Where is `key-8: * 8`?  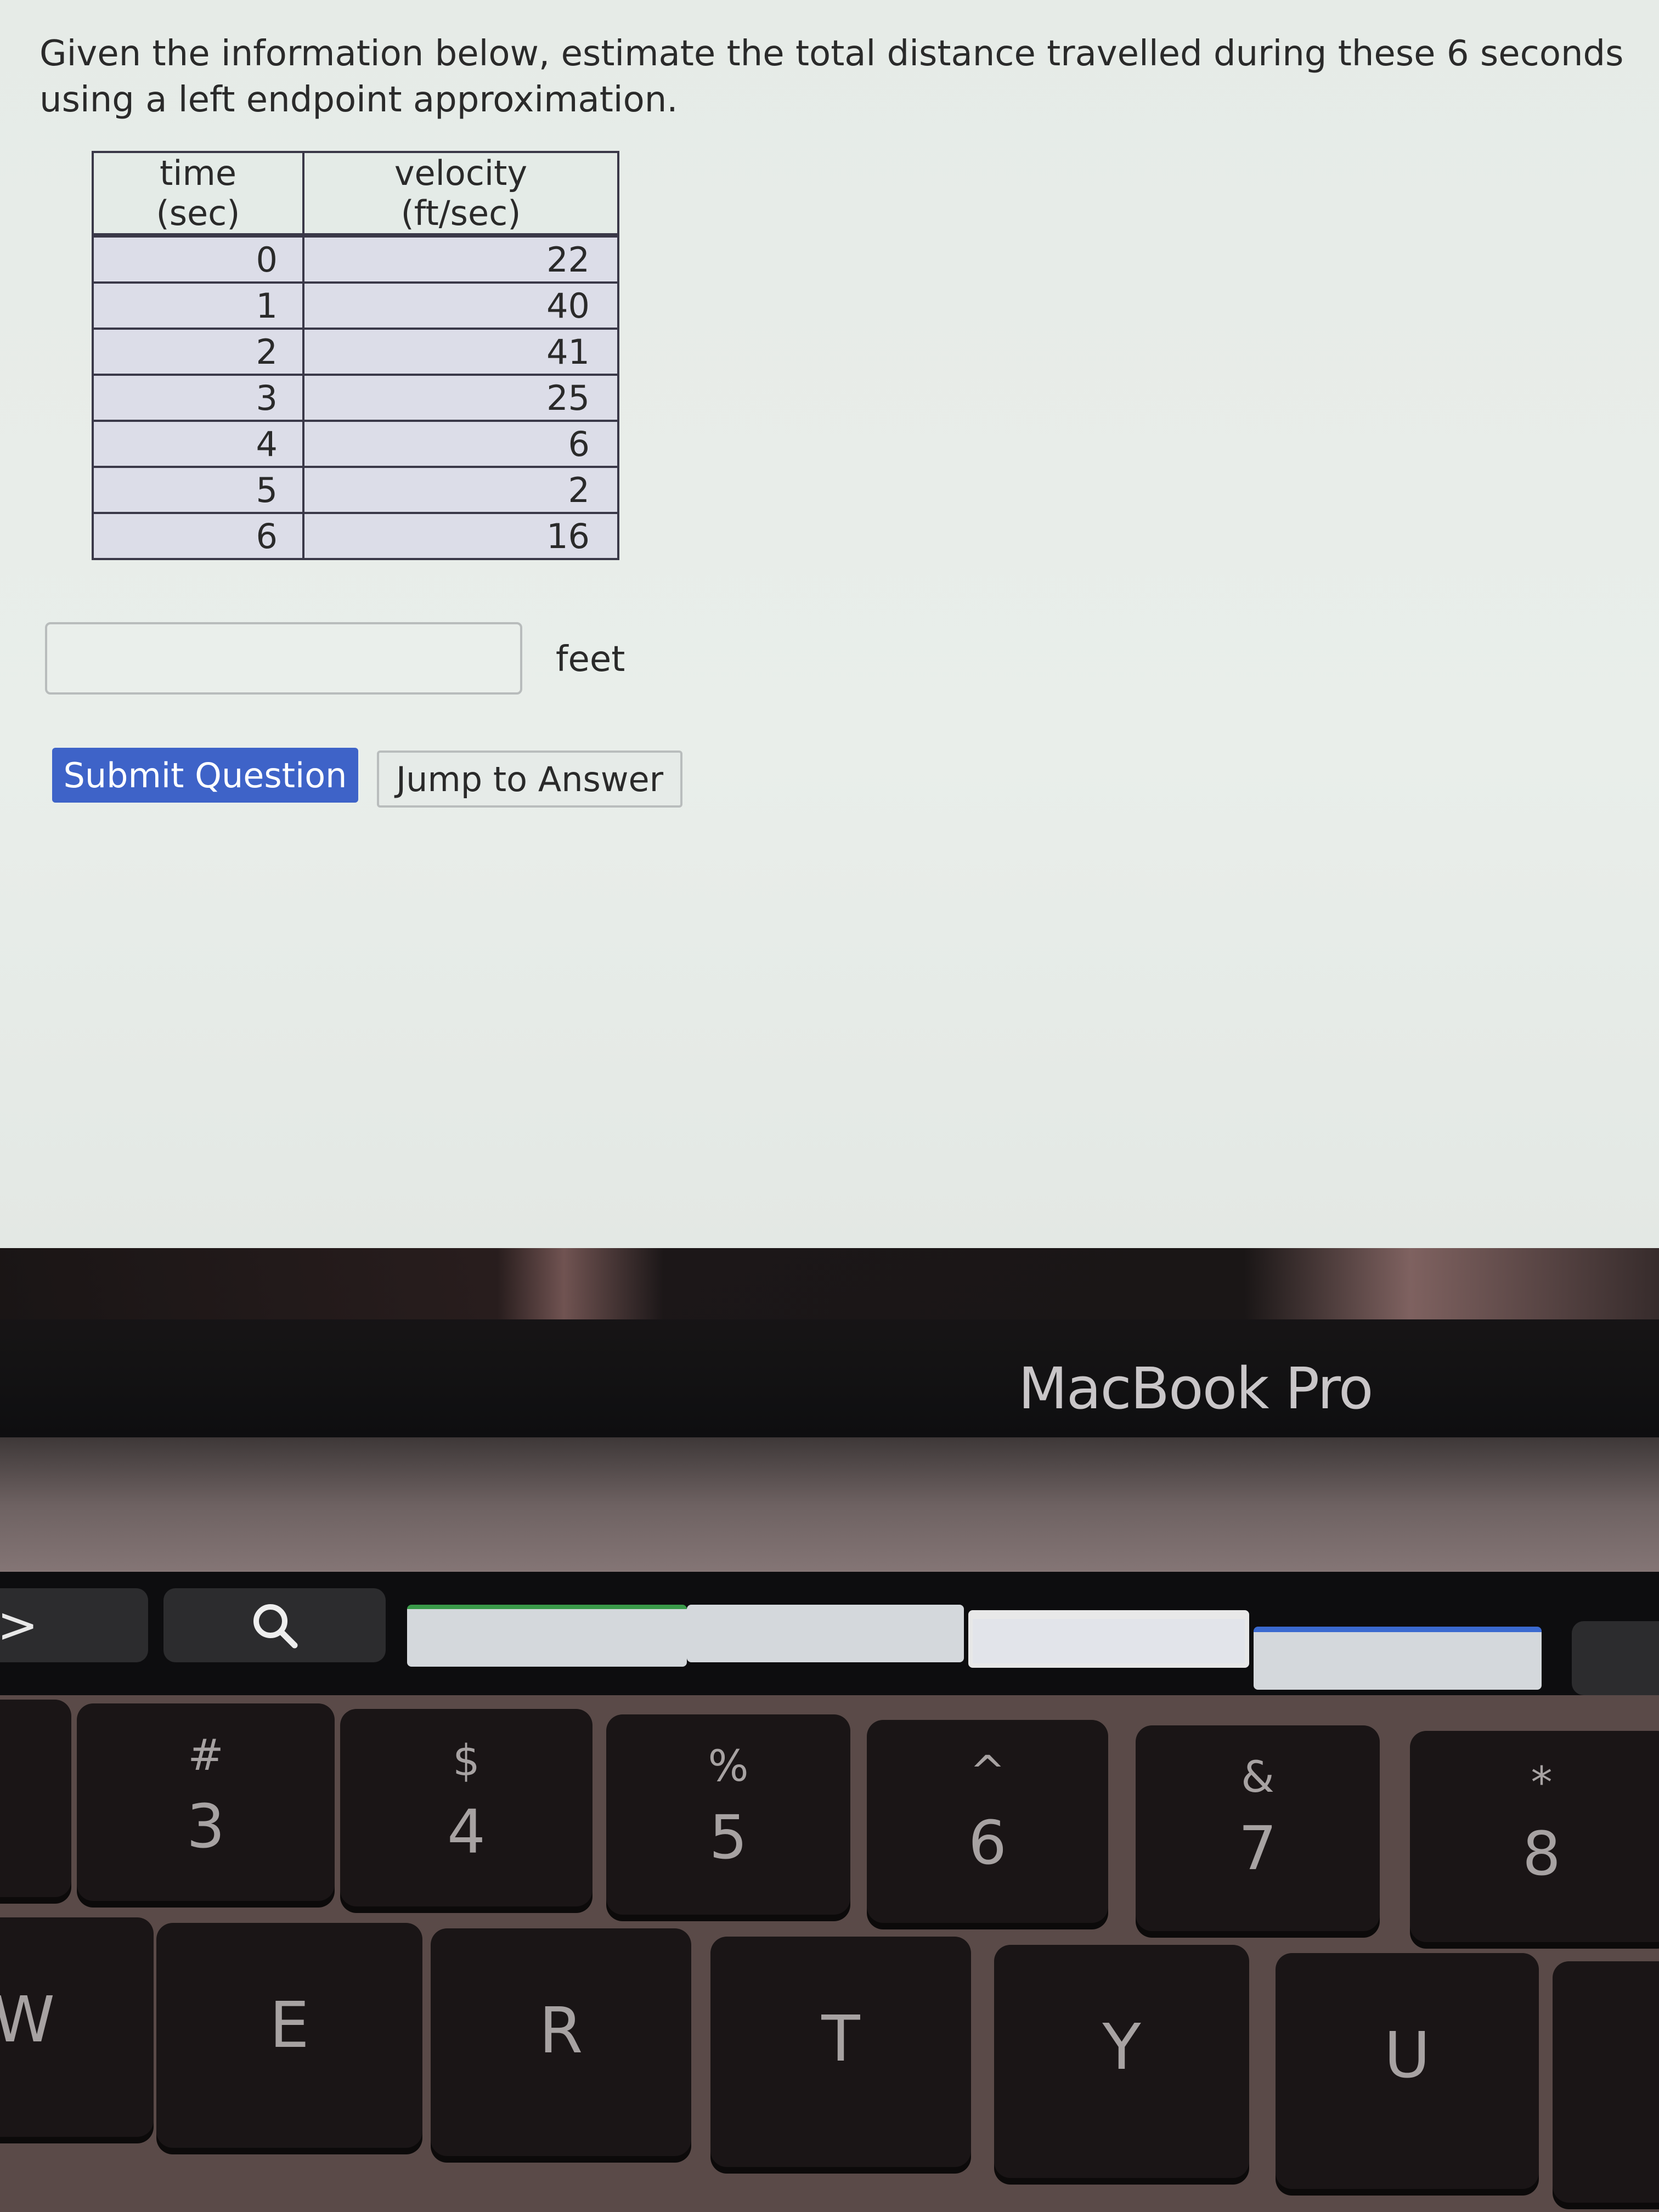 key-8: * 8 is located at coordinates (1534, 1837).